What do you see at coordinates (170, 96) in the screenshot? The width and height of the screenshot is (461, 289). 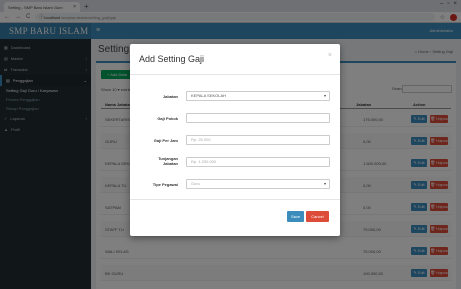 I see `jabatan-label: Jabatan` at bounding box center [170, 96].